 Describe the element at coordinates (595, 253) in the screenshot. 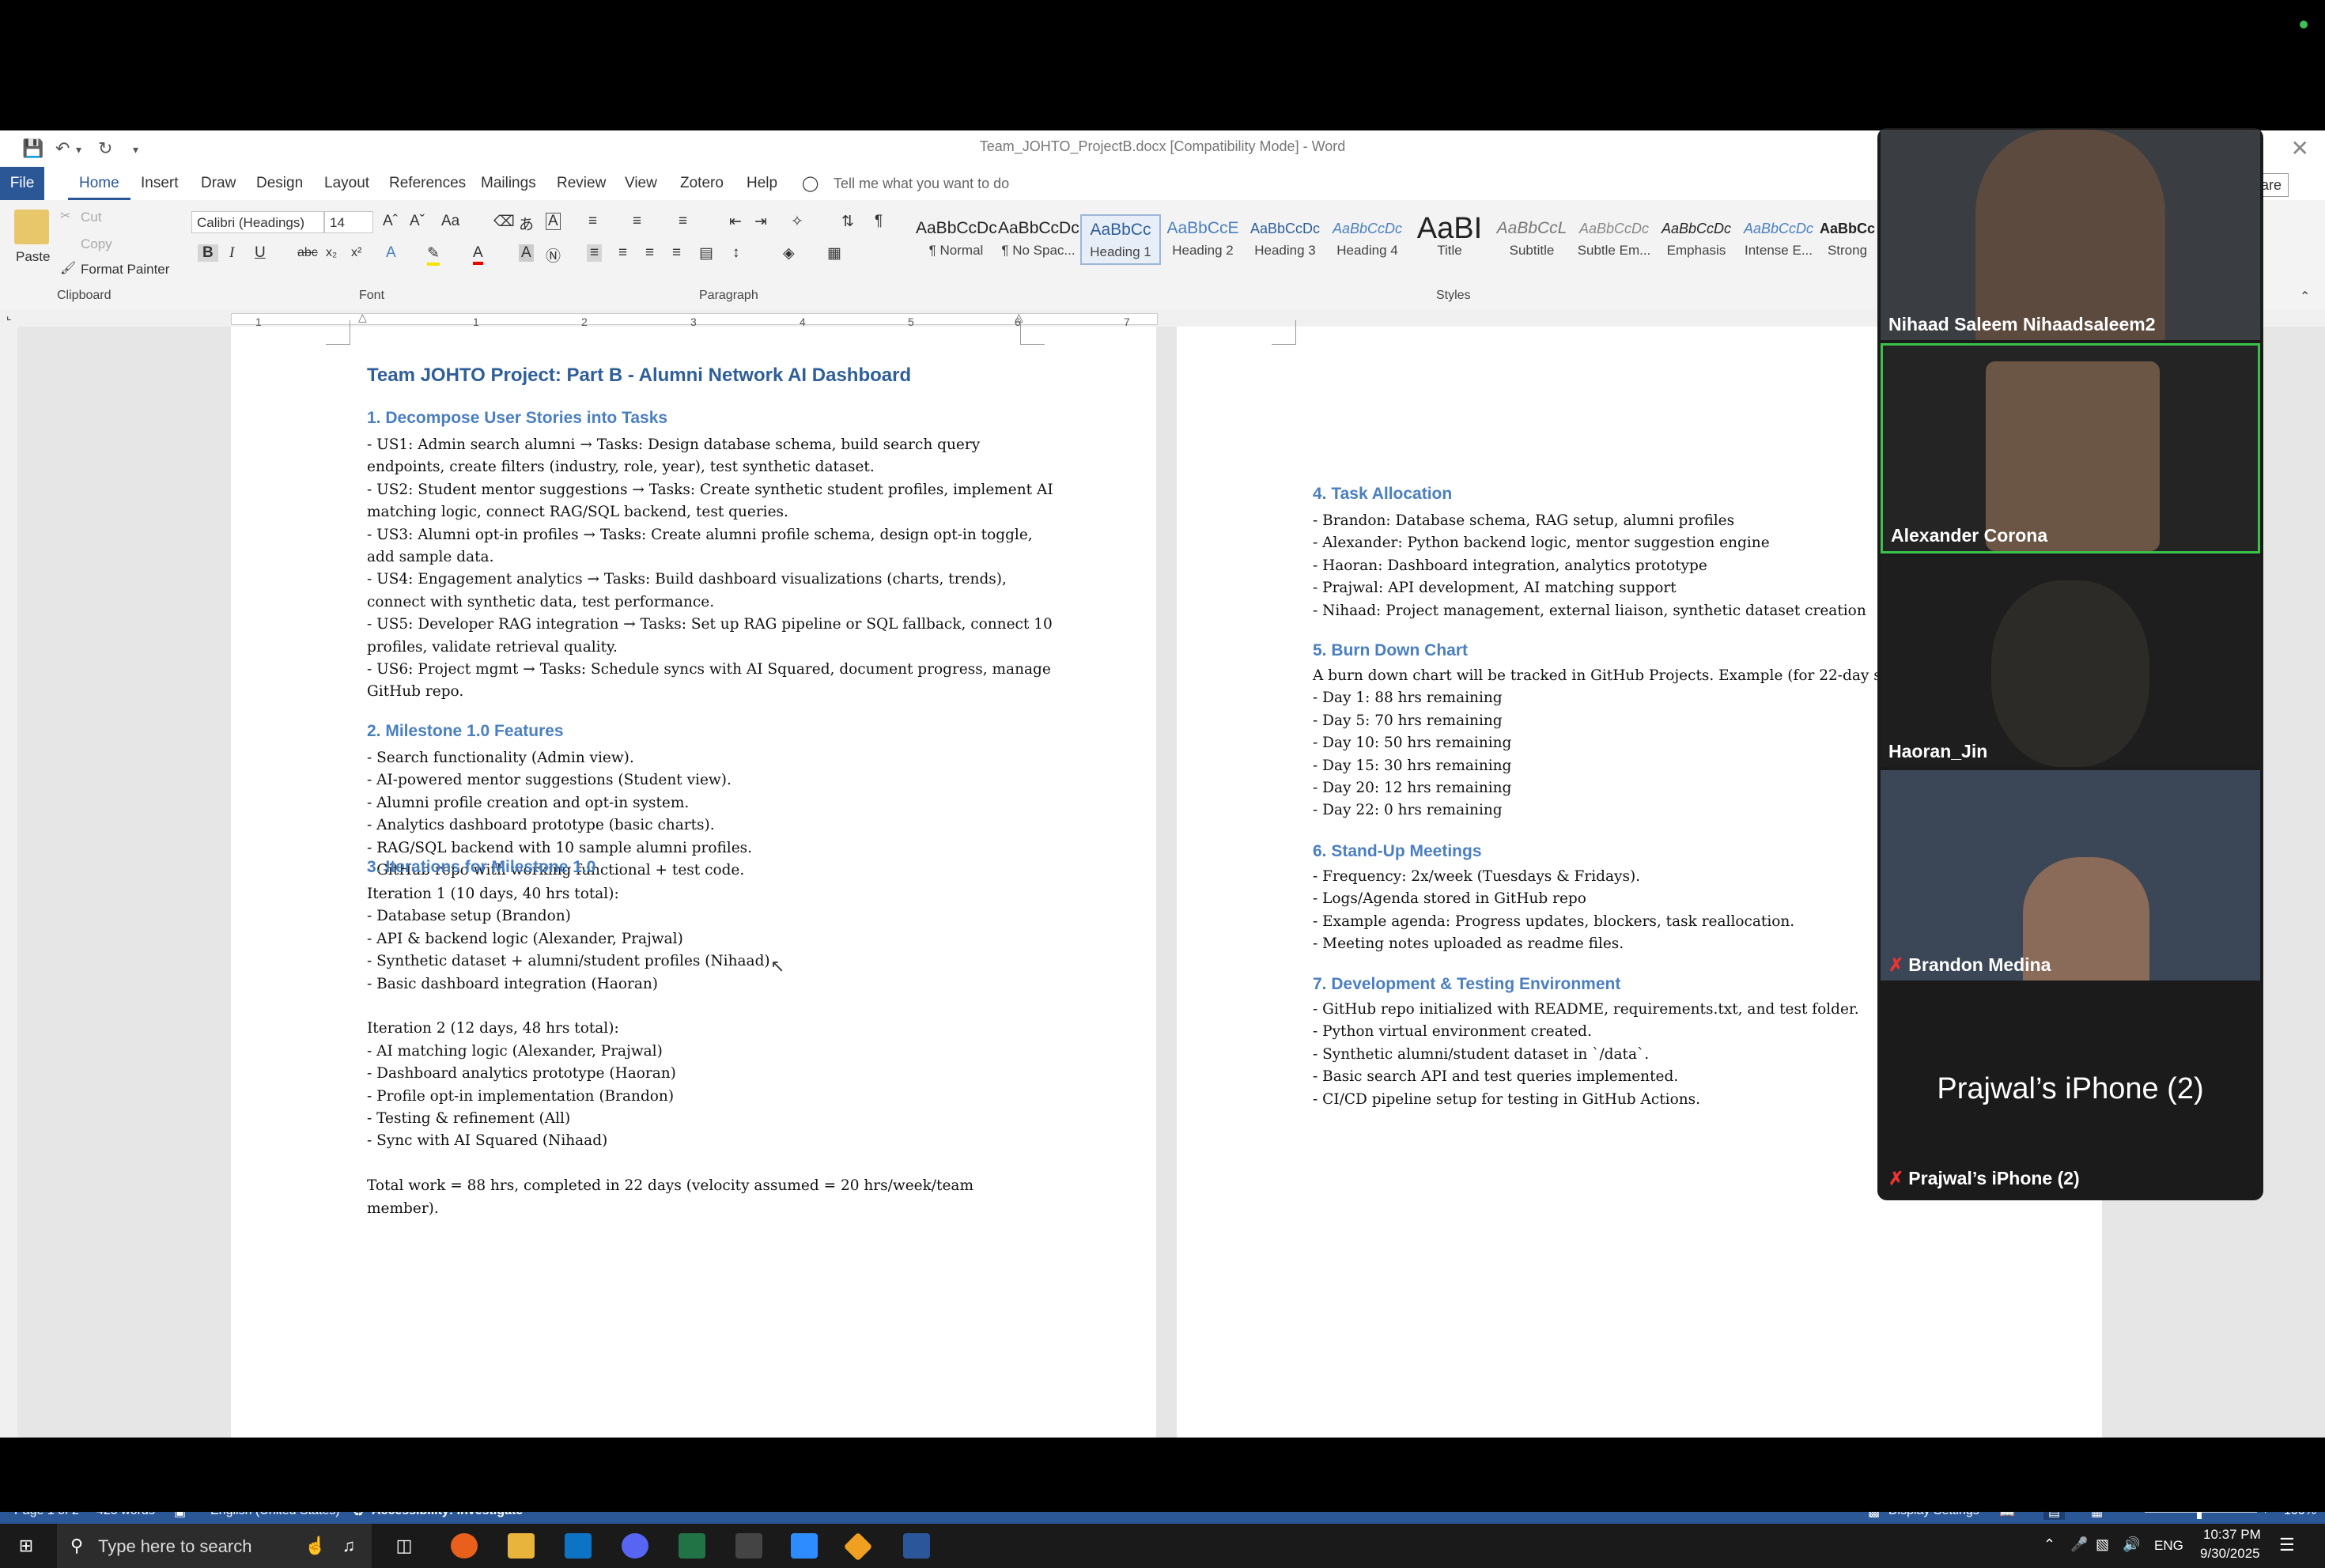

I see `align-left-icon: ≡` at that location.